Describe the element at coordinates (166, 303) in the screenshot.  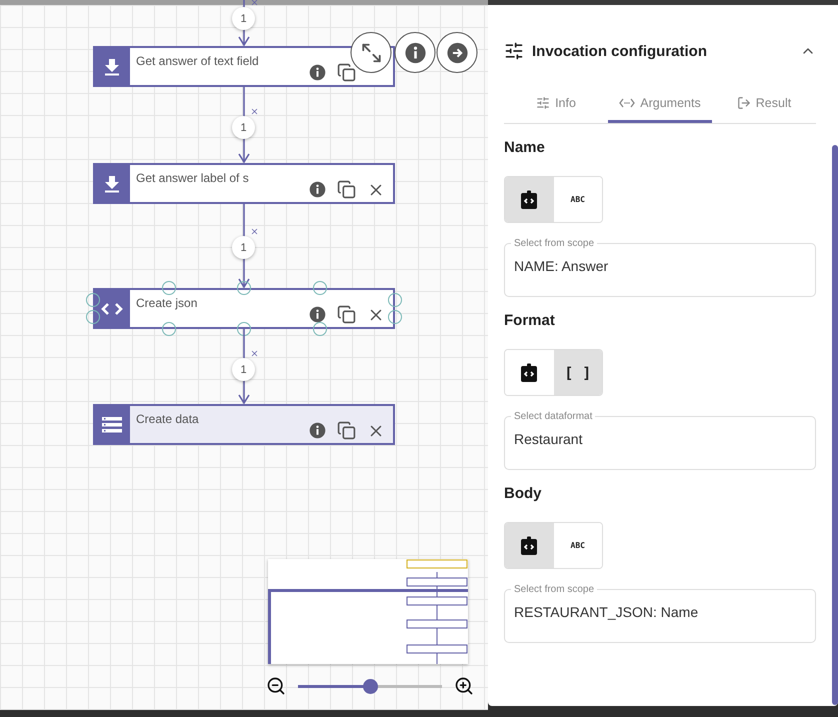
I see `node-title: Create json` at that location.